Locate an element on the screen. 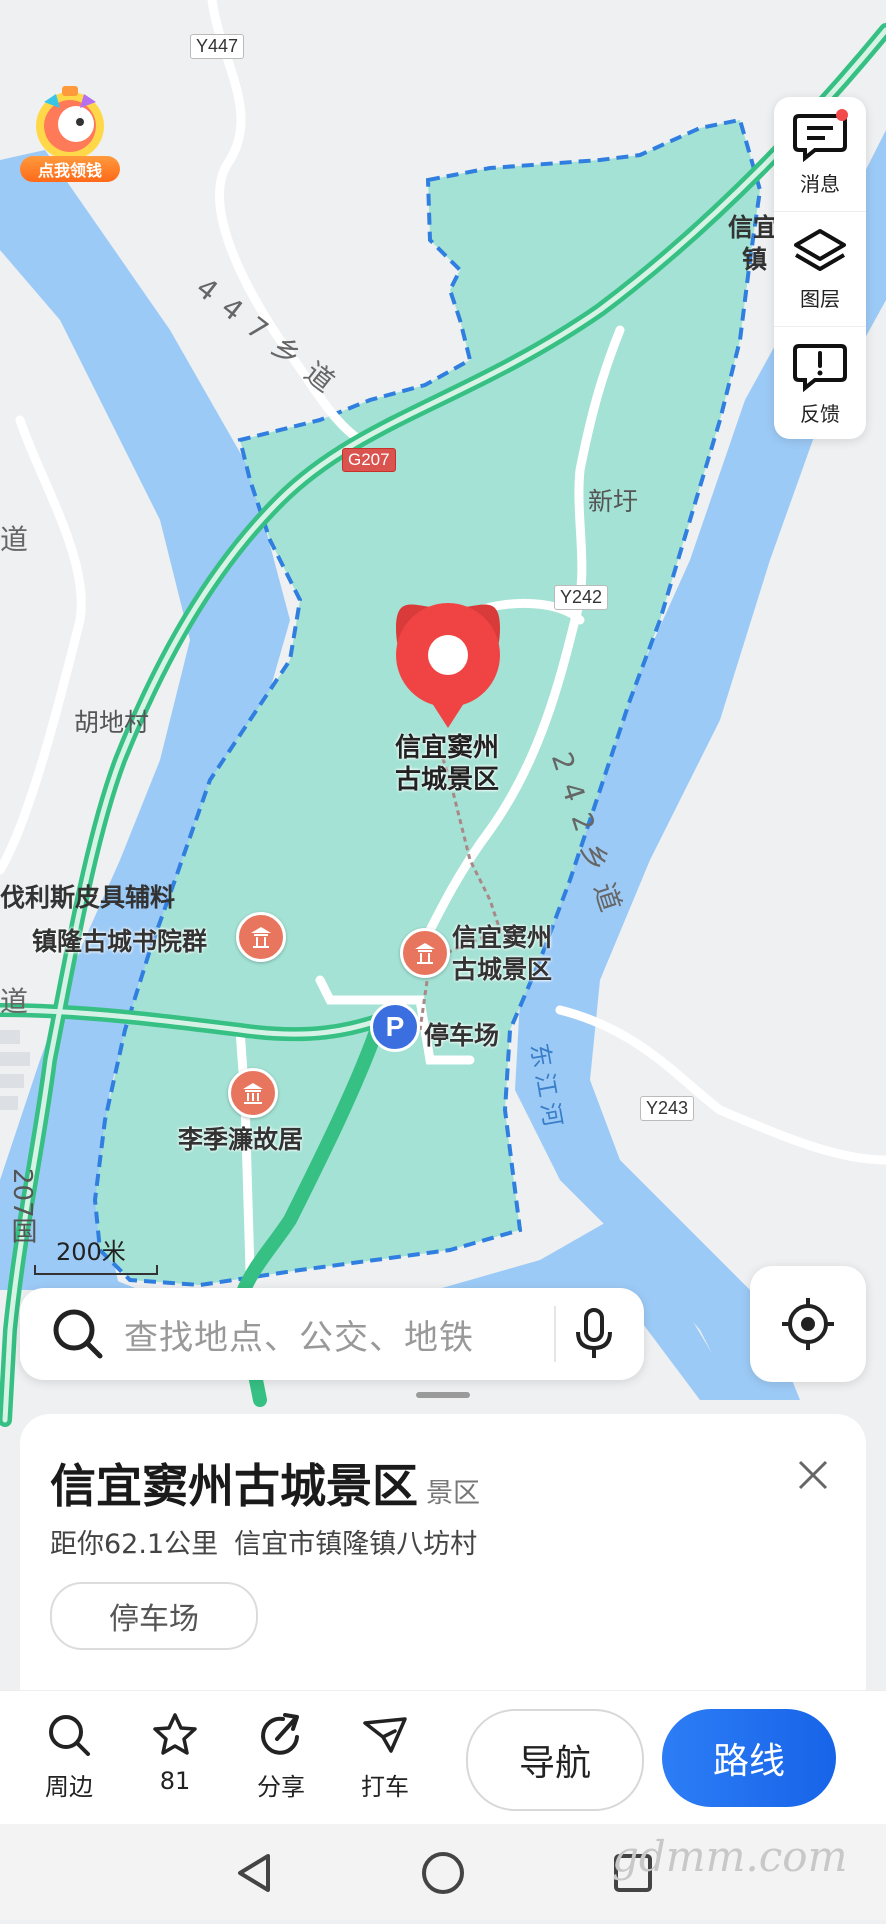 This screenshot has height=1924, width=886. place-label-kelisi: 伐利斯皮具辅料 is located at coordinates (88, 897).